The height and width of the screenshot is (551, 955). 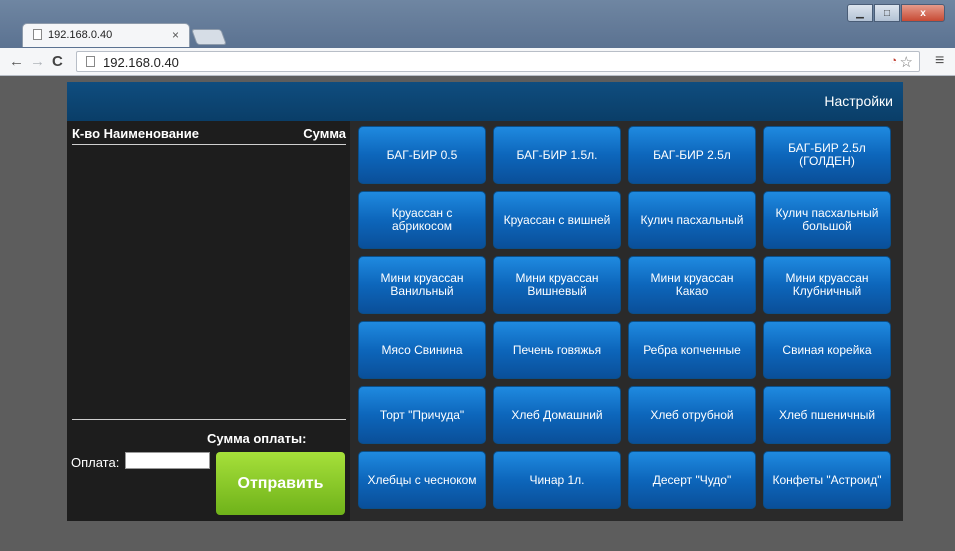 What do you see at coordinates (827, 155) in the screenshot?
I see `product-button: БАГ-БИР 2.5л (ГОЛДЕН)` at bounding box center [827, 155].